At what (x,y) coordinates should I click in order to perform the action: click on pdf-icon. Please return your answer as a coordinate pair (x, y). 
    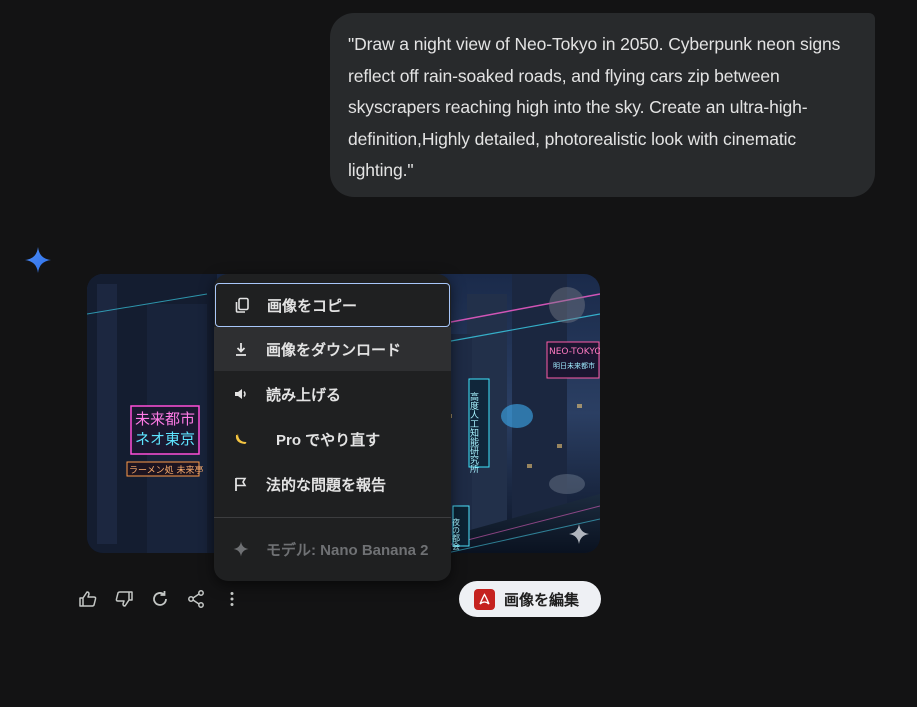
    Looking at the image, I should click on (484, 599).